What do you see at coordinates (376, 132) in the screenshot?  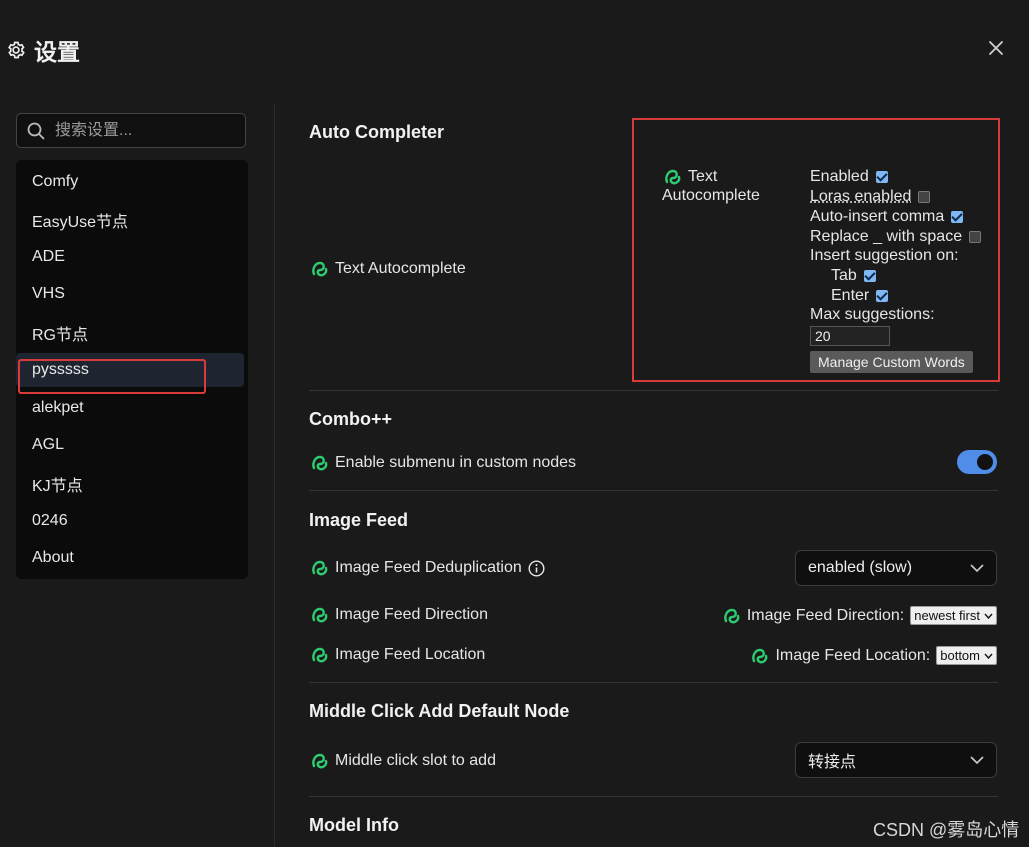 I see `section-title-auto-completer: Auto Completer` at bounding box center [376, 132].